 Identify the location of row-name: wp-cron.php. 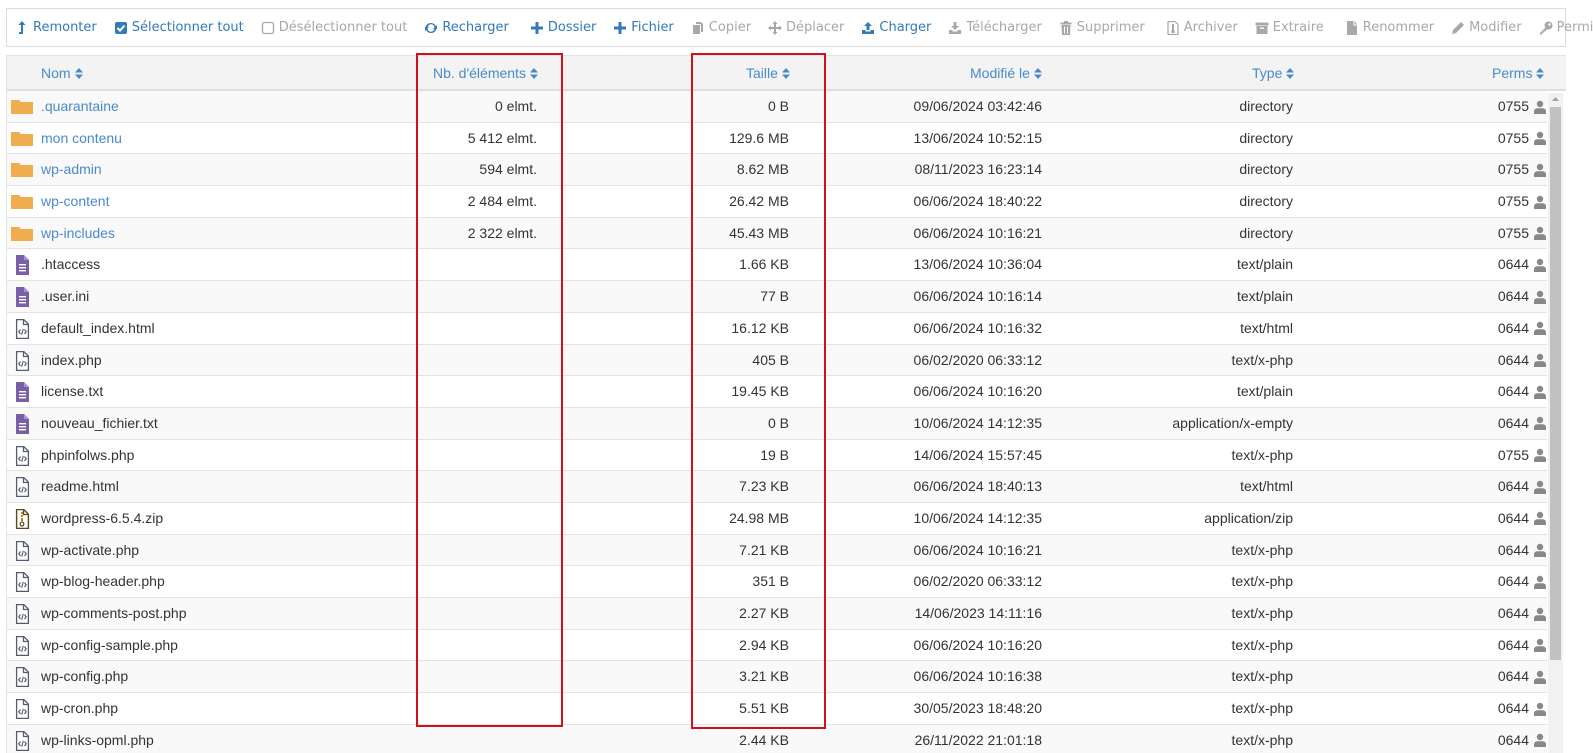
(79, 708).